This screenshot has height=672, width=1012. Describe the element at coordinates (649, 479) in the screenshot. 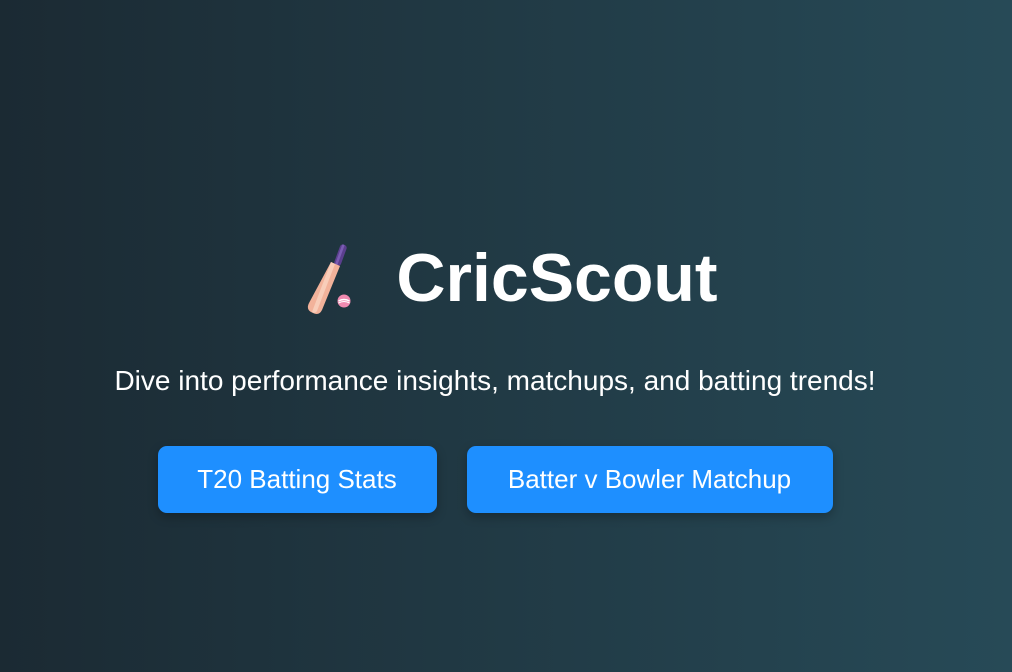

I see `batter-v-bowler-matchup-button: Batter v Bowler Matchup` at that location.